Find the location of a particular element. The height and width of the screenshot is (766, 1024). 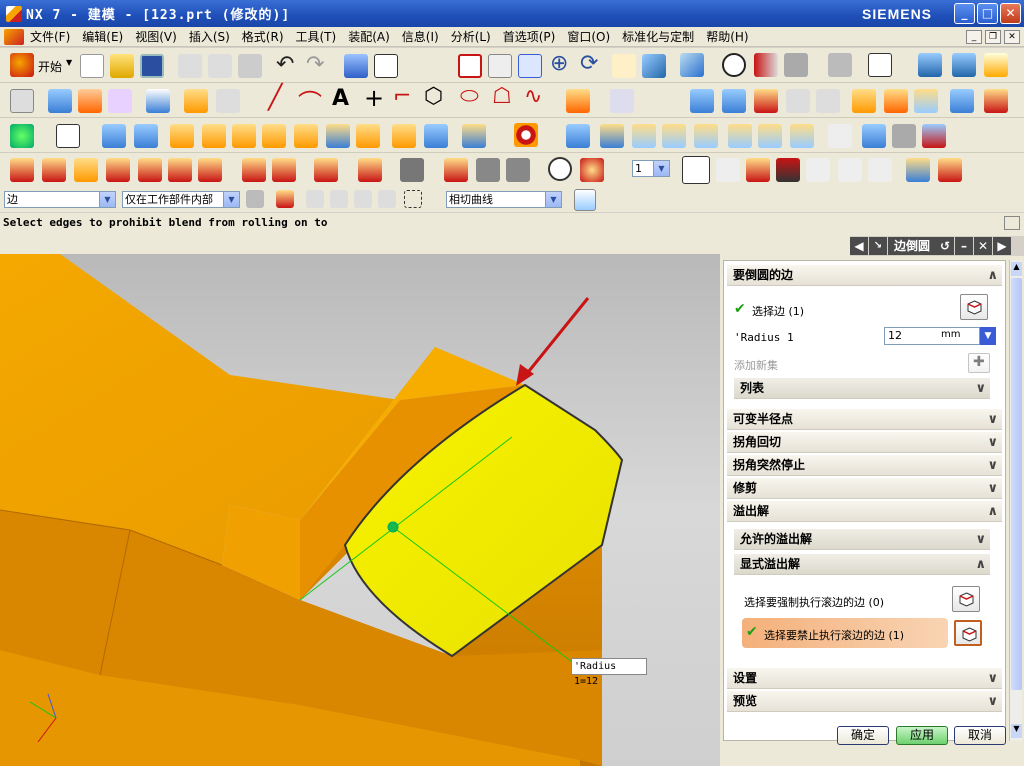

swept-icon is located at coordinates (766, 101).